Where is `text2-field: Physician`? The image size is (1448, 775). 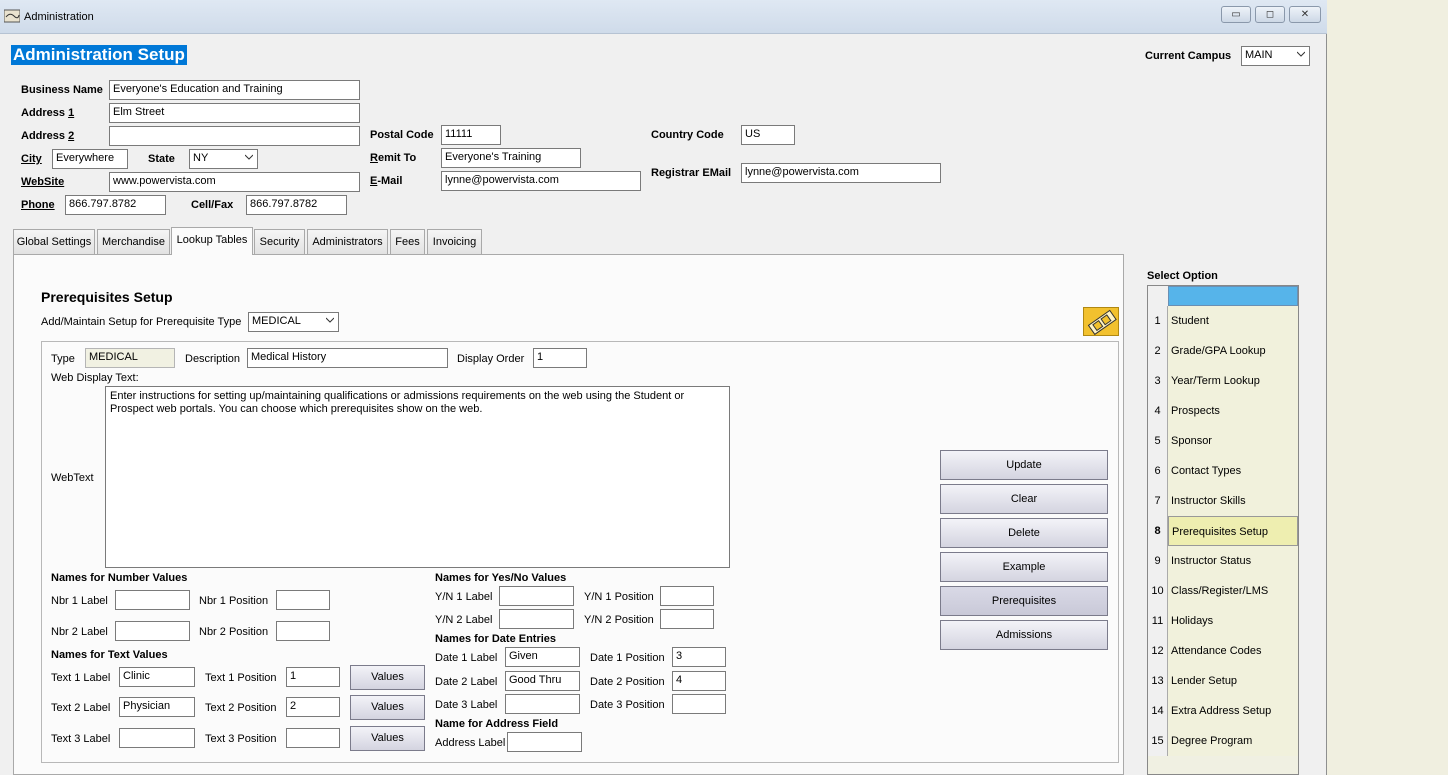
text2-field: Physician is located at coordinates (157, 707).